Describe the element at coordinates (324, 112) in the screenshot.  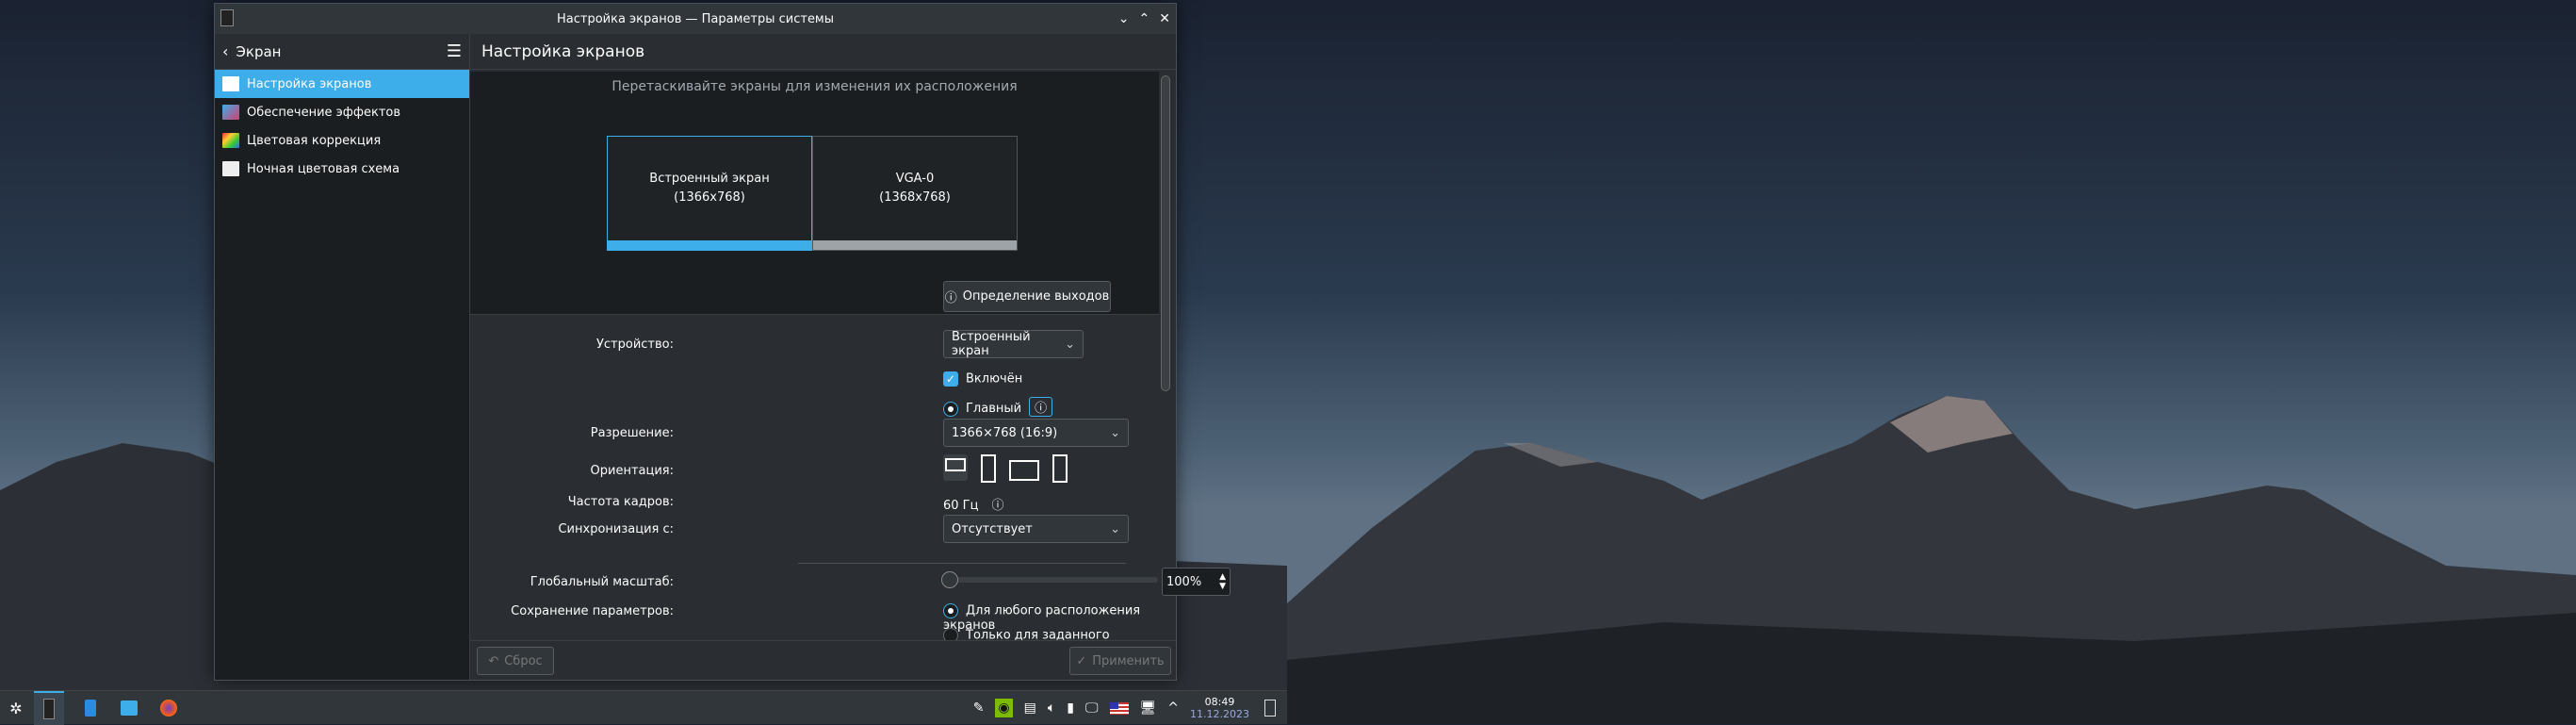
I see `sidebar-item-label: Обеспечение эффектов` at that location.